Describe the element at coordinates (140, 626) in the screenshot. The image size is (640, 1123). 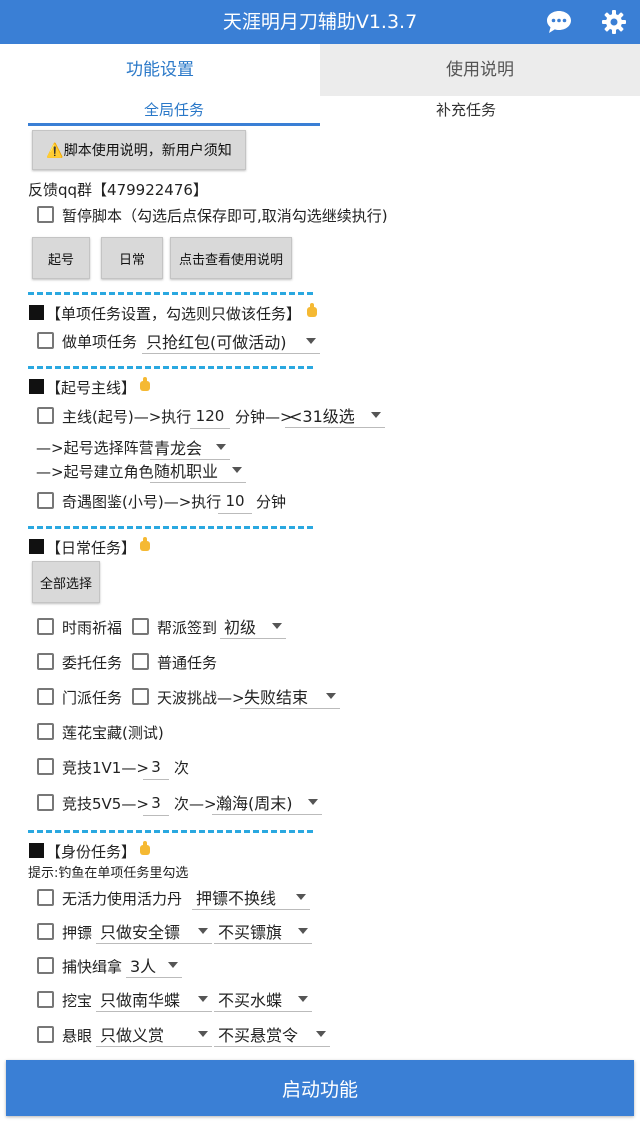
I see `bangpai-checkbox` at that location.